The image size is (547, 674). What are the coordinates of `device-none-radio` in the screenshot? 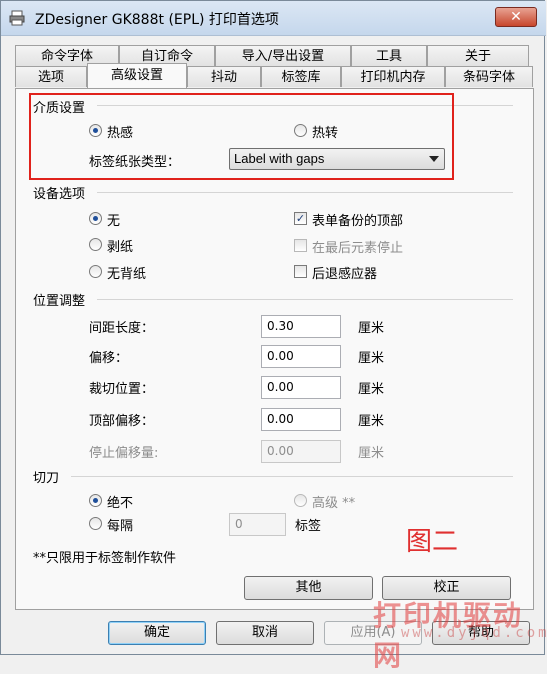 It's located at (95, 218).